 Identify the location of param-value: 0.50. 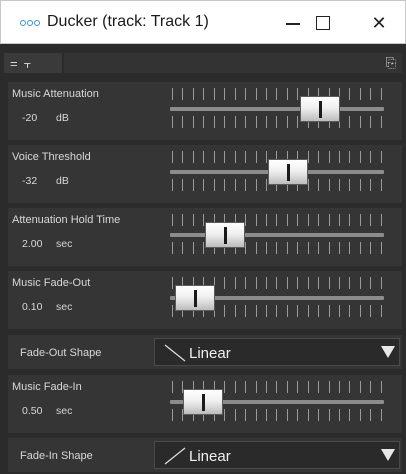
(32, 411).